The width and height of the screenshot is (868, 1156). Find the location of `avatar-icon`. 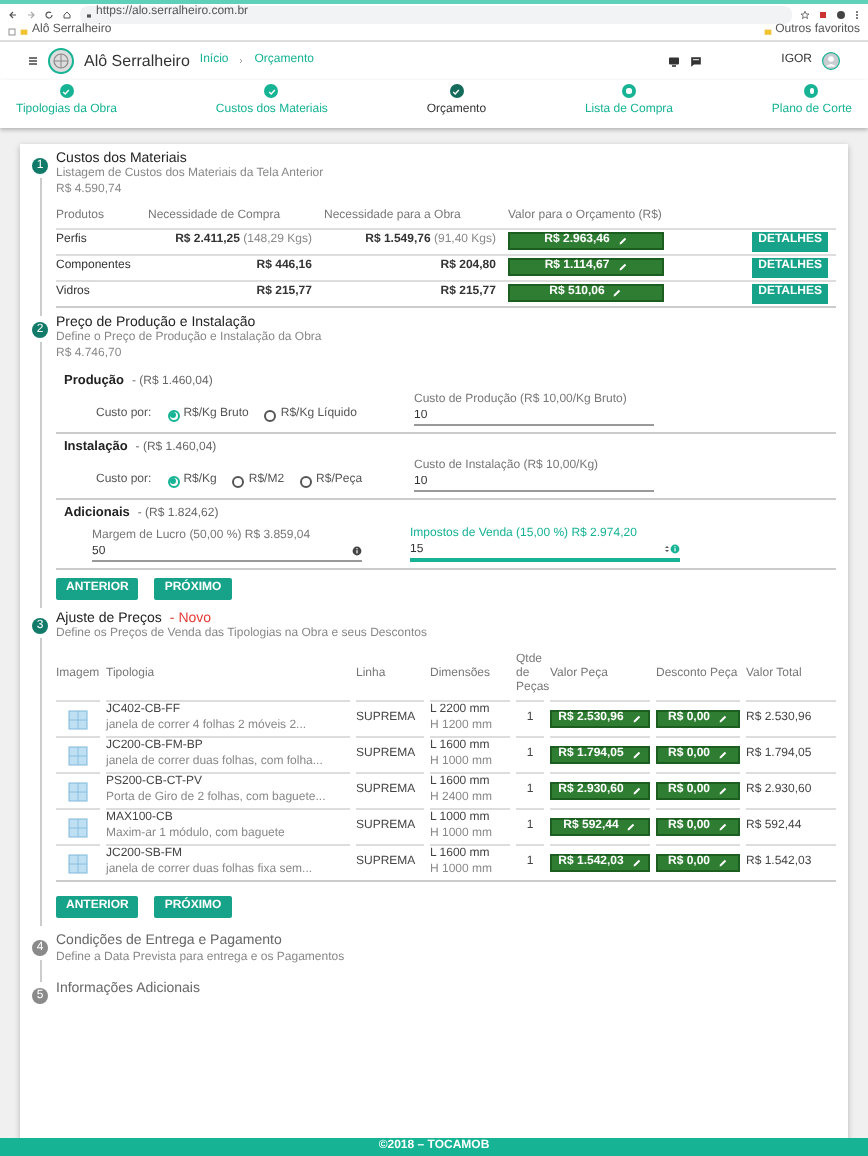

avatar-icon is located at coordinates (831, 61).